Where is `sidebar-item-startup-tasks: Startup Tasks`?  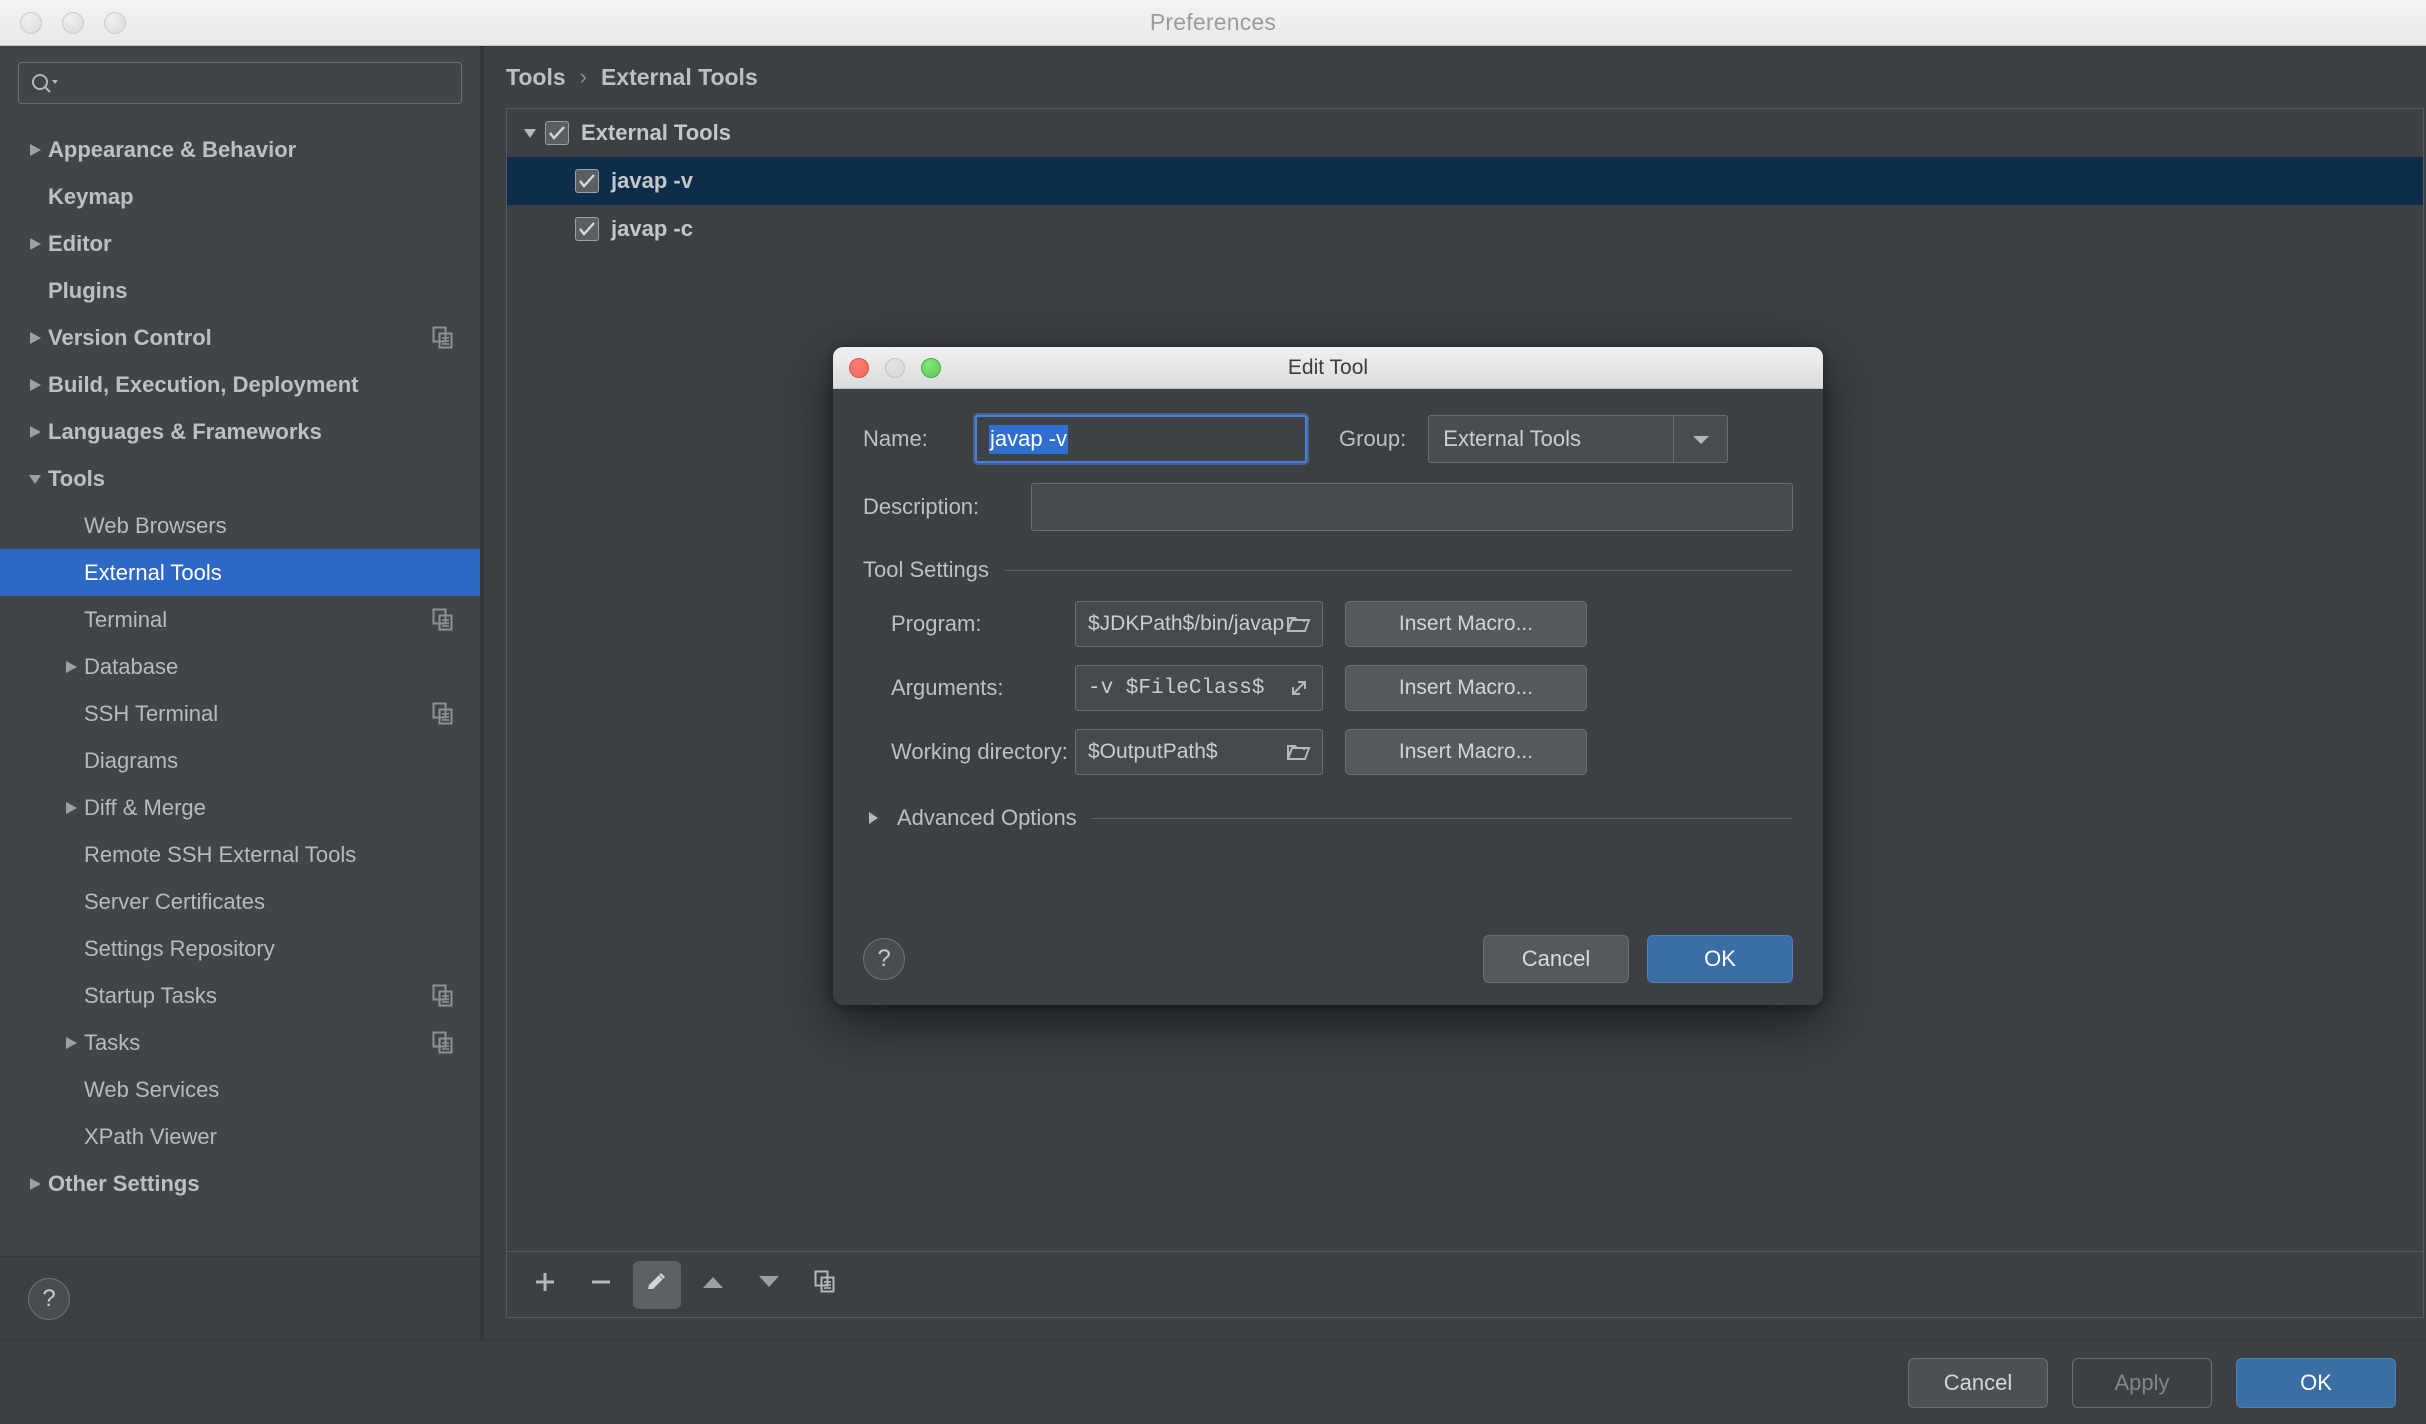
sidebar-item-startup-tasks: Startup Tasks is located at coordinates (240, 995).